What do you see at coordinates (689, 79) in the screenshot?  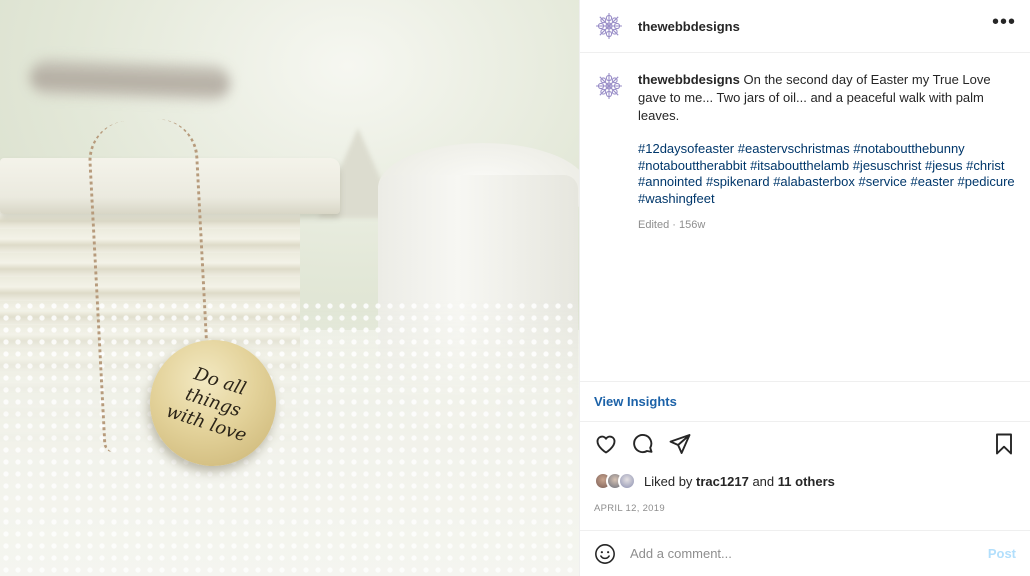 I see `caption-username: thewebbdesigns` at bounding box center [689, 79].